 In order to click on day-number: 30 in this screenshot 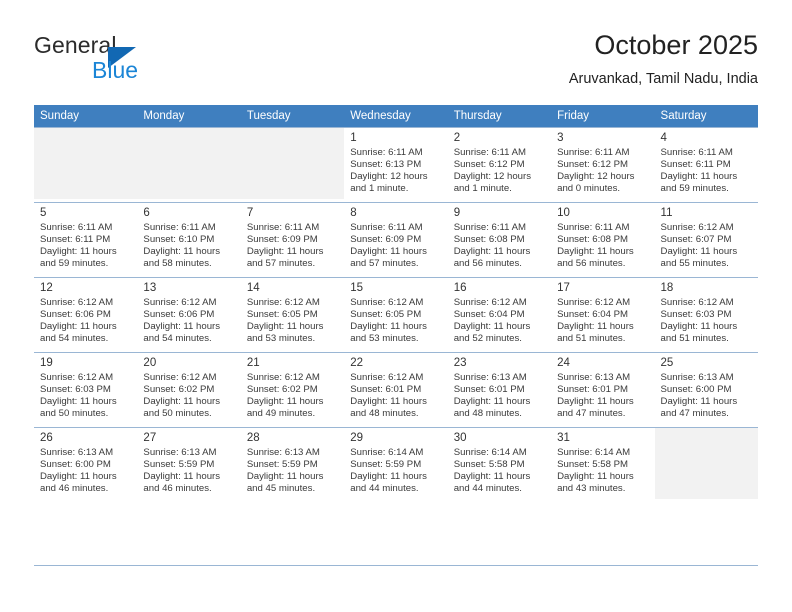, I will do `click(460, 438)`.